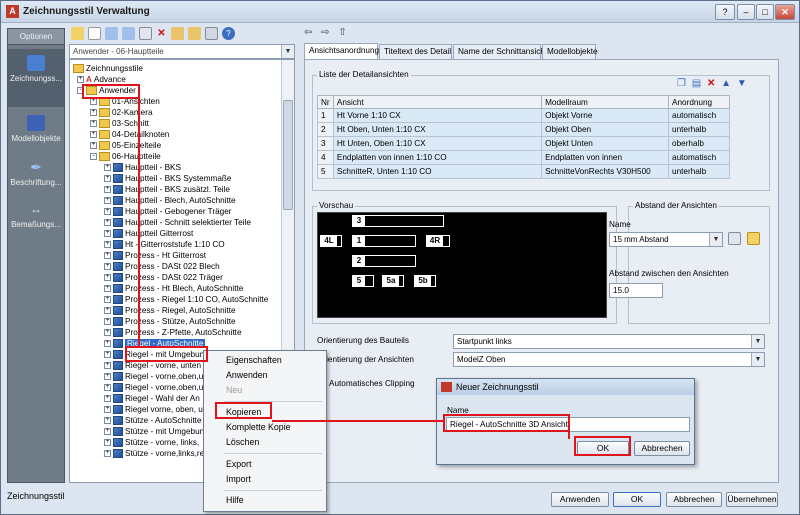 The height and width of the screenshot is (515, 800). Describe the element at coordinates (125, 156) in the screenshot. I see `tree-group: - 06-Hauptteile` at that location.